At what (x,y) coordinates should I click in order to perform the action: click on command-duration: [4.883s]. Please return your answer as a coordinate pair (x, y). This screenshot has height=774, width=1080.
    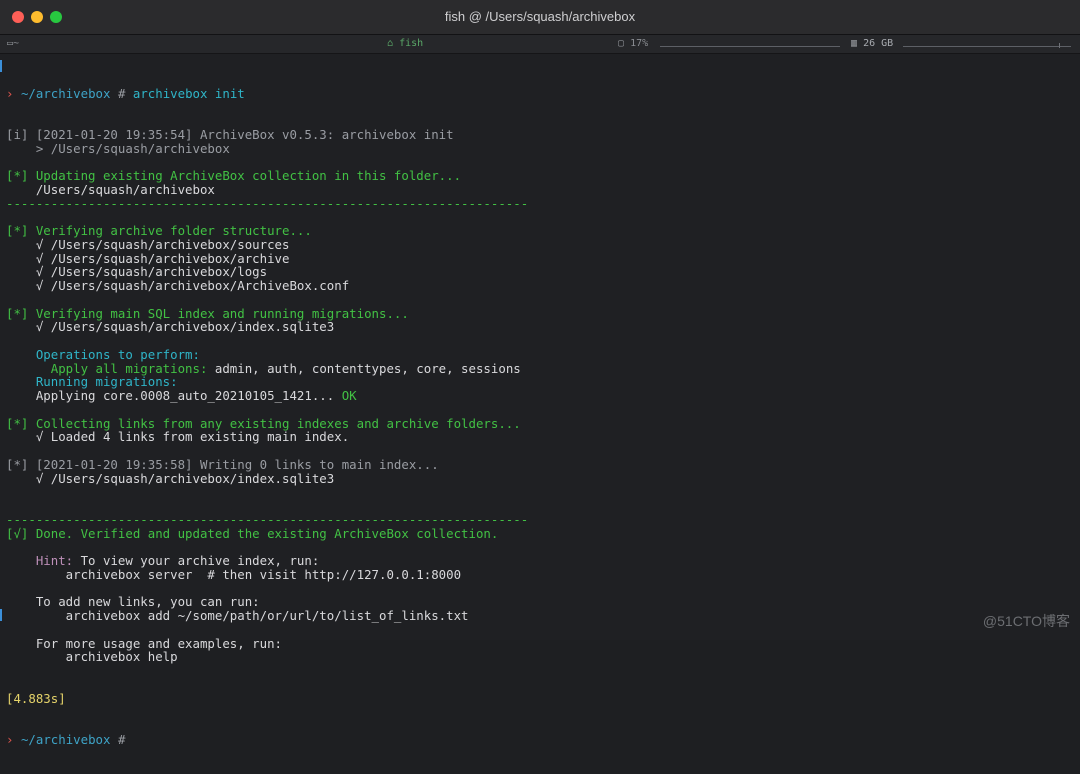
    Looking at the image, I should click on (36, 698).